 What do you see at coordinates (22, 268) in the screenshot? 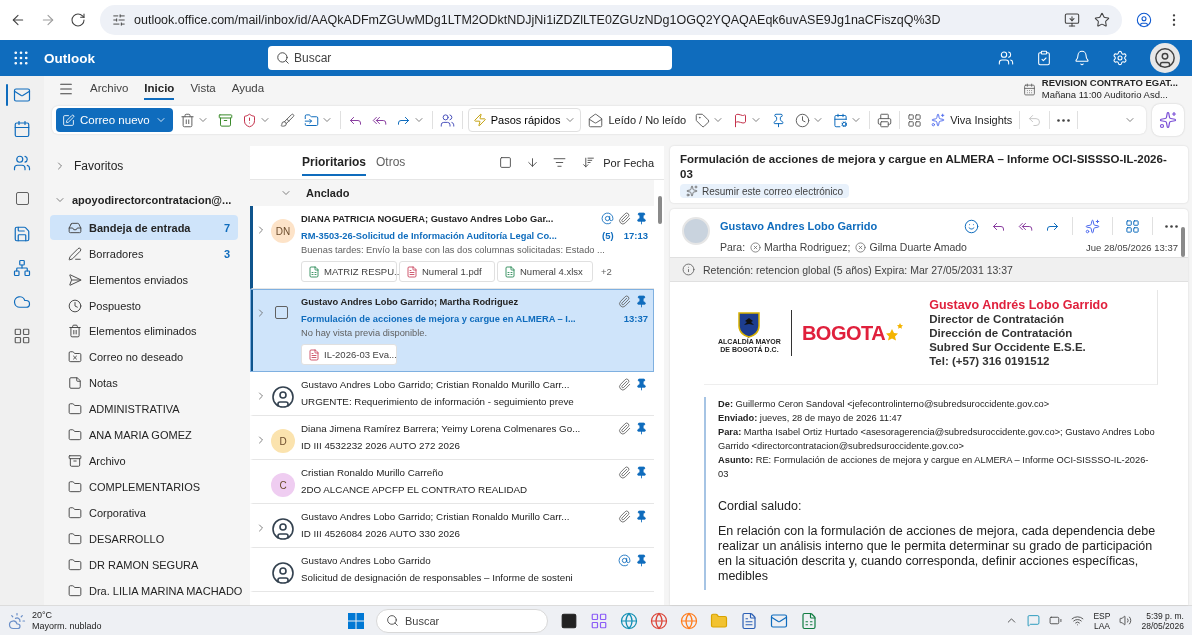
I see `network-icon` at bounding box center [22, 268].